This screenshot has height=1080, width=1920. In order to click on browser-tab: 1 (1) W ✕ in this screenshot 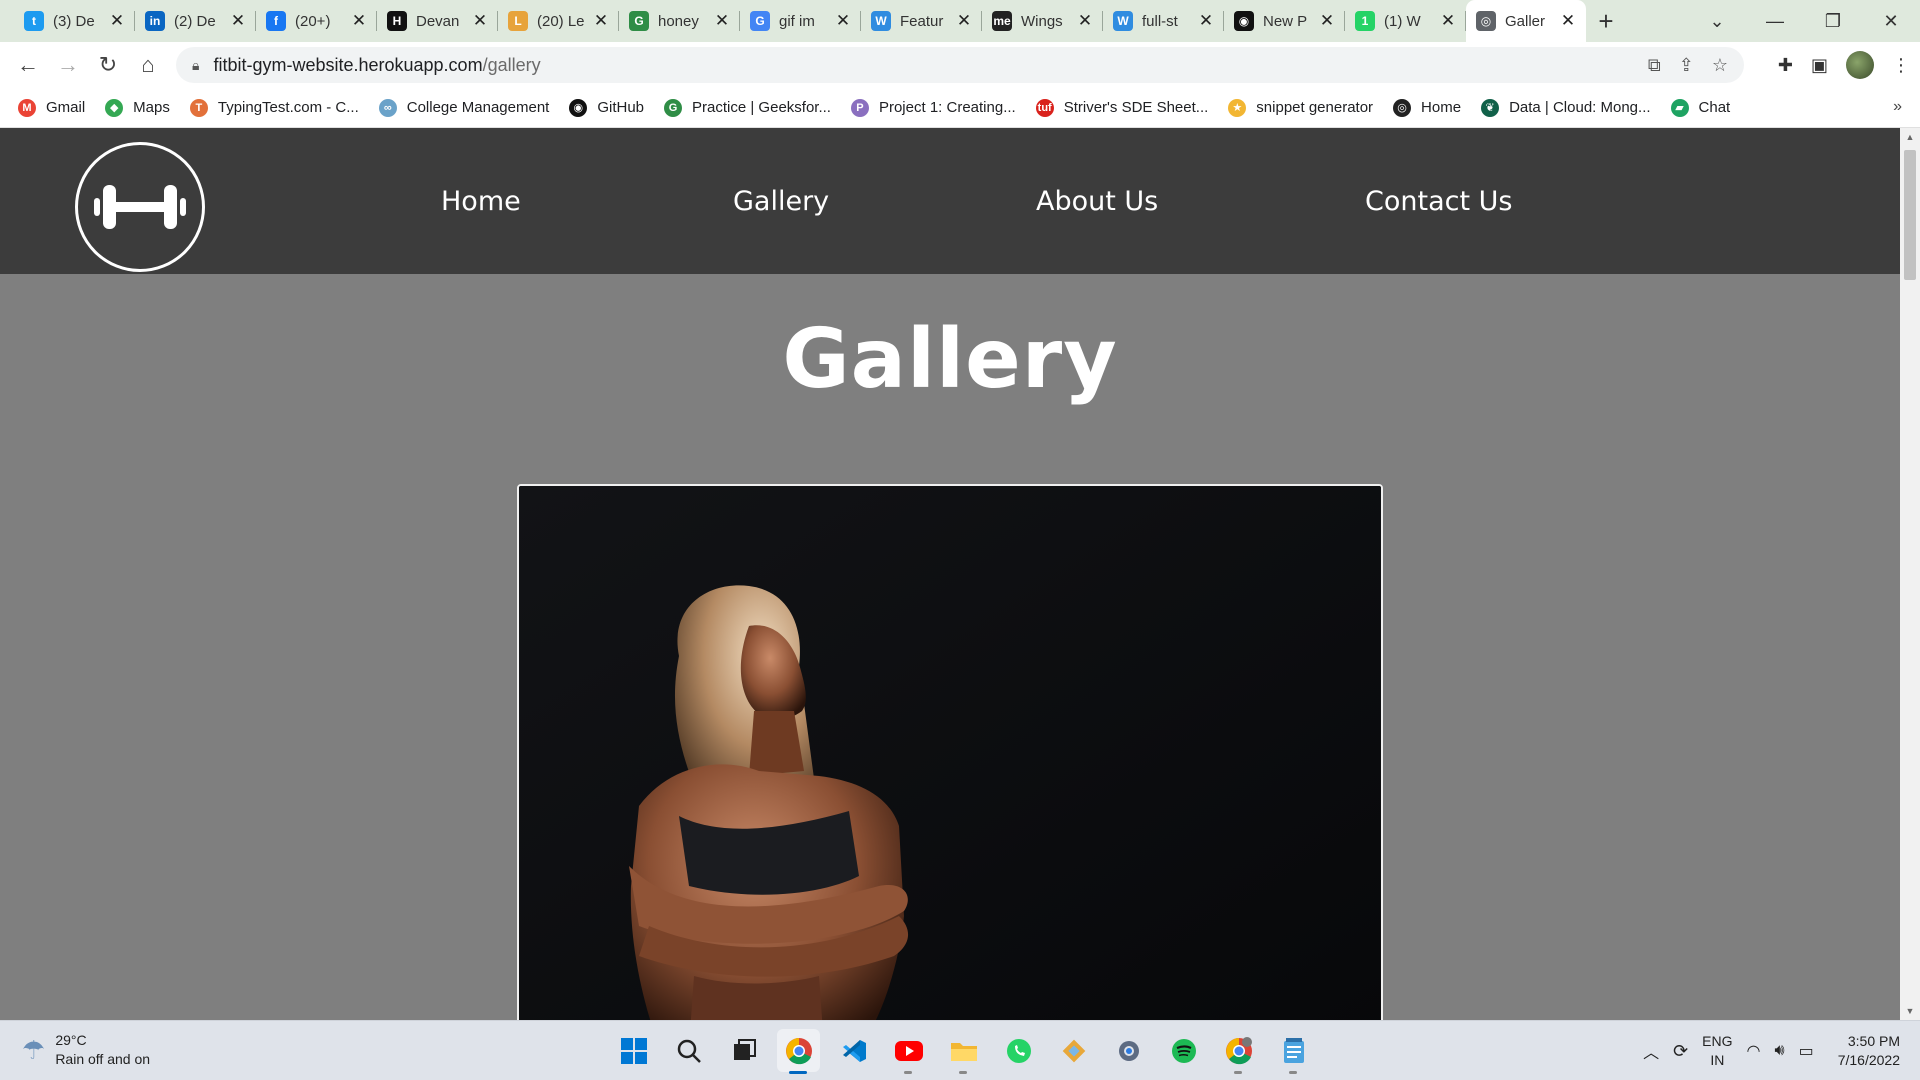, I will do `click(1405, 21)`.